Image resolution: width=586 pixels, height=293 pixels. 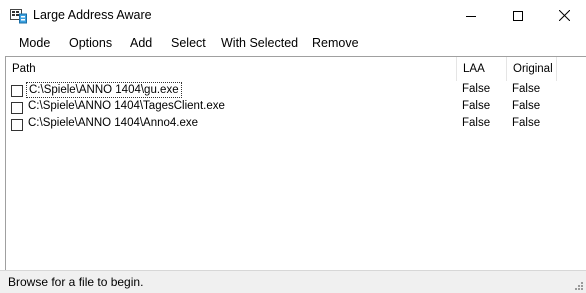 I want to click on menu-remove: Remove, so click(x=335, y=43).